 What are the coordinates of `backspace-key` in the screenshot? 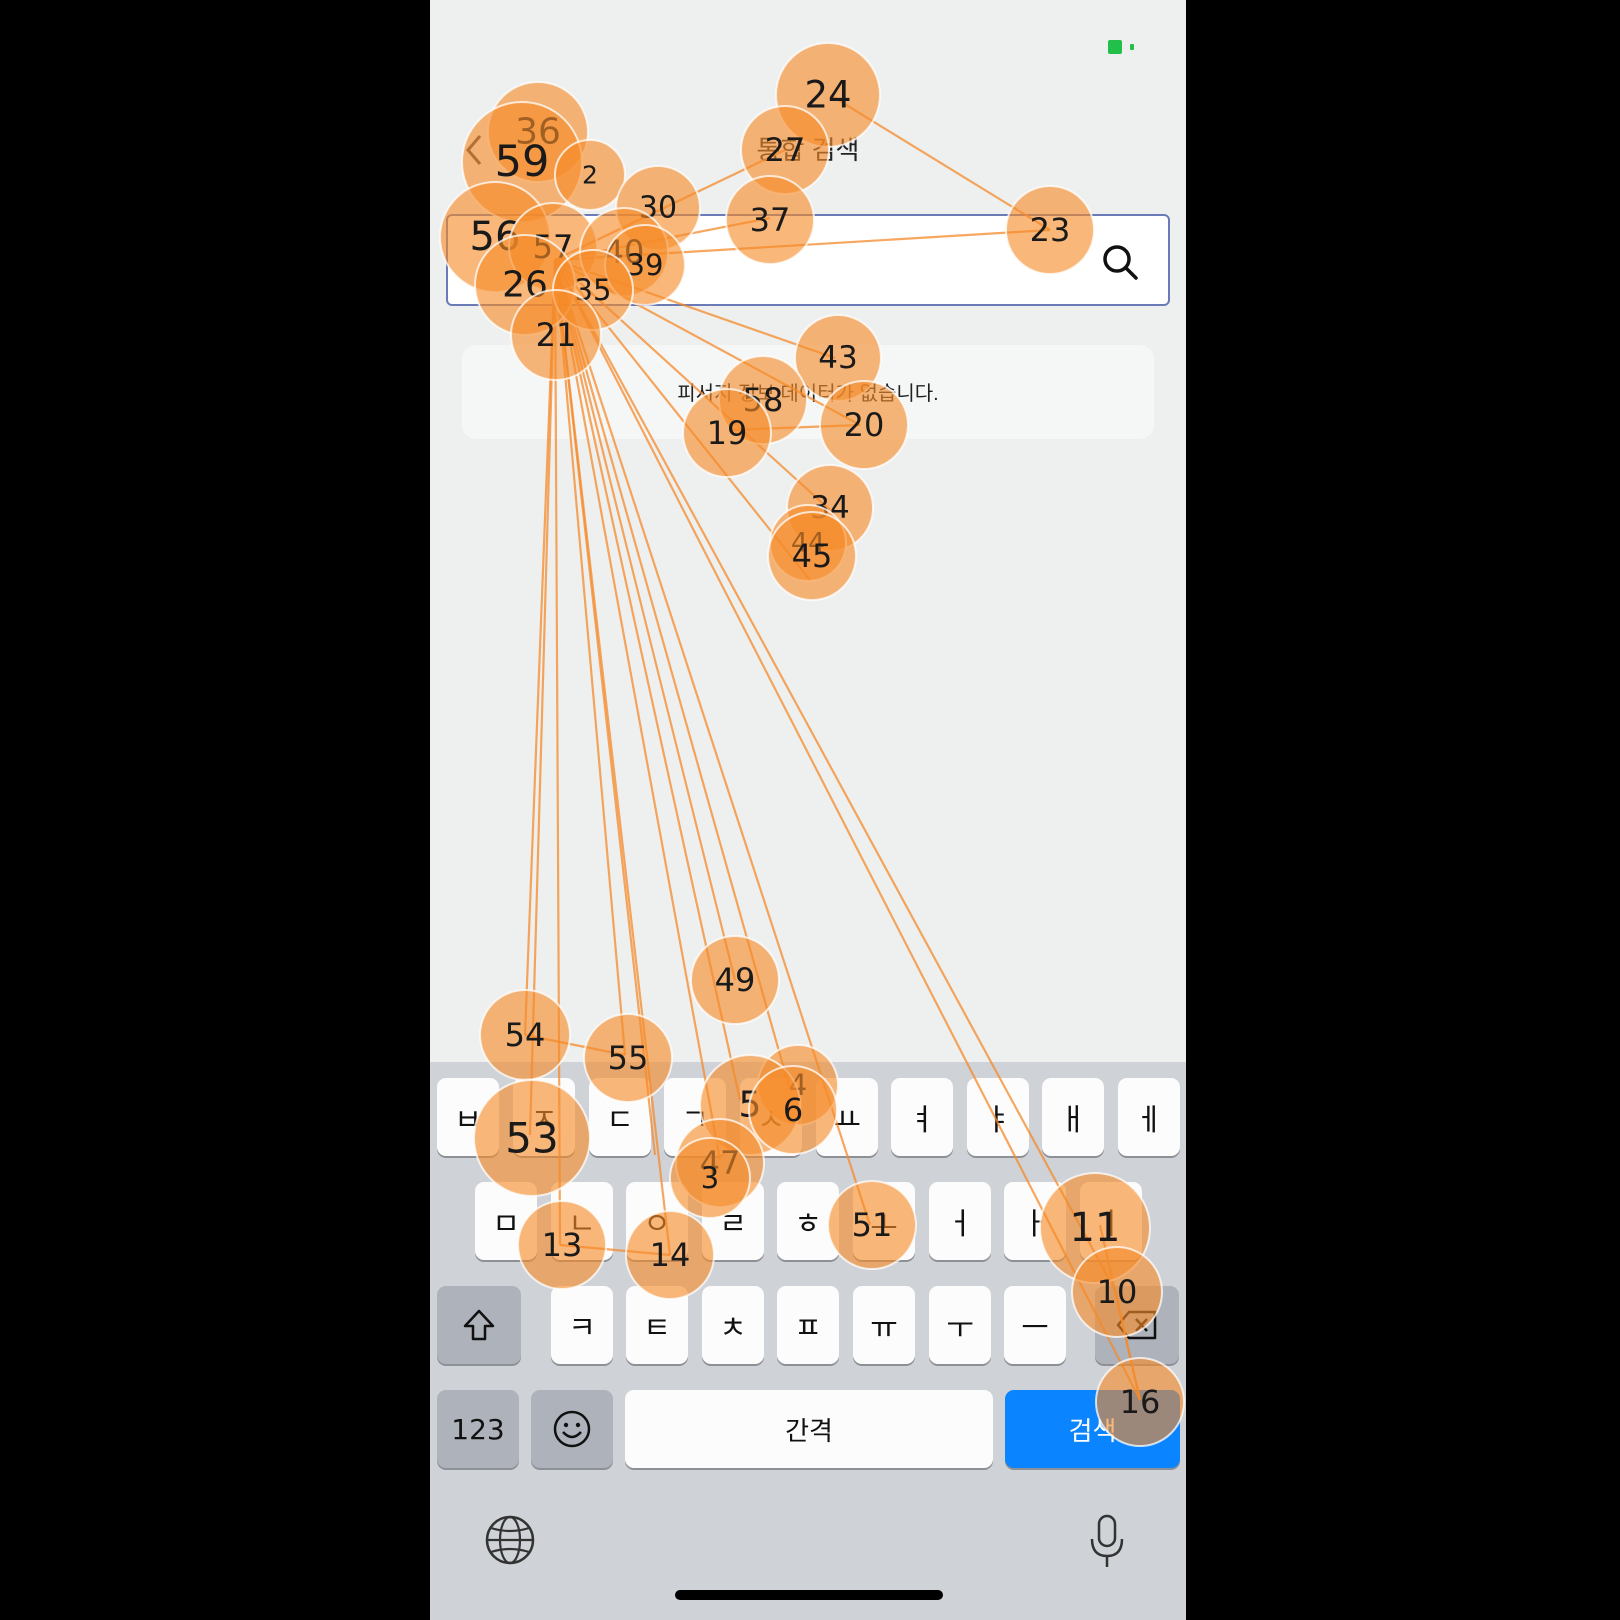 It's located at (1137, 1325).